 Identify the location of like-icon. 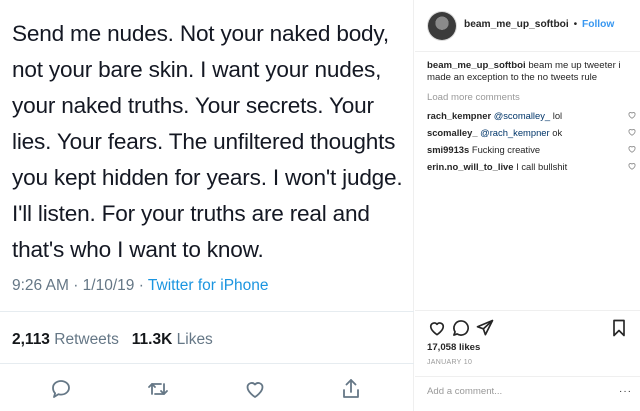
(255, 389).